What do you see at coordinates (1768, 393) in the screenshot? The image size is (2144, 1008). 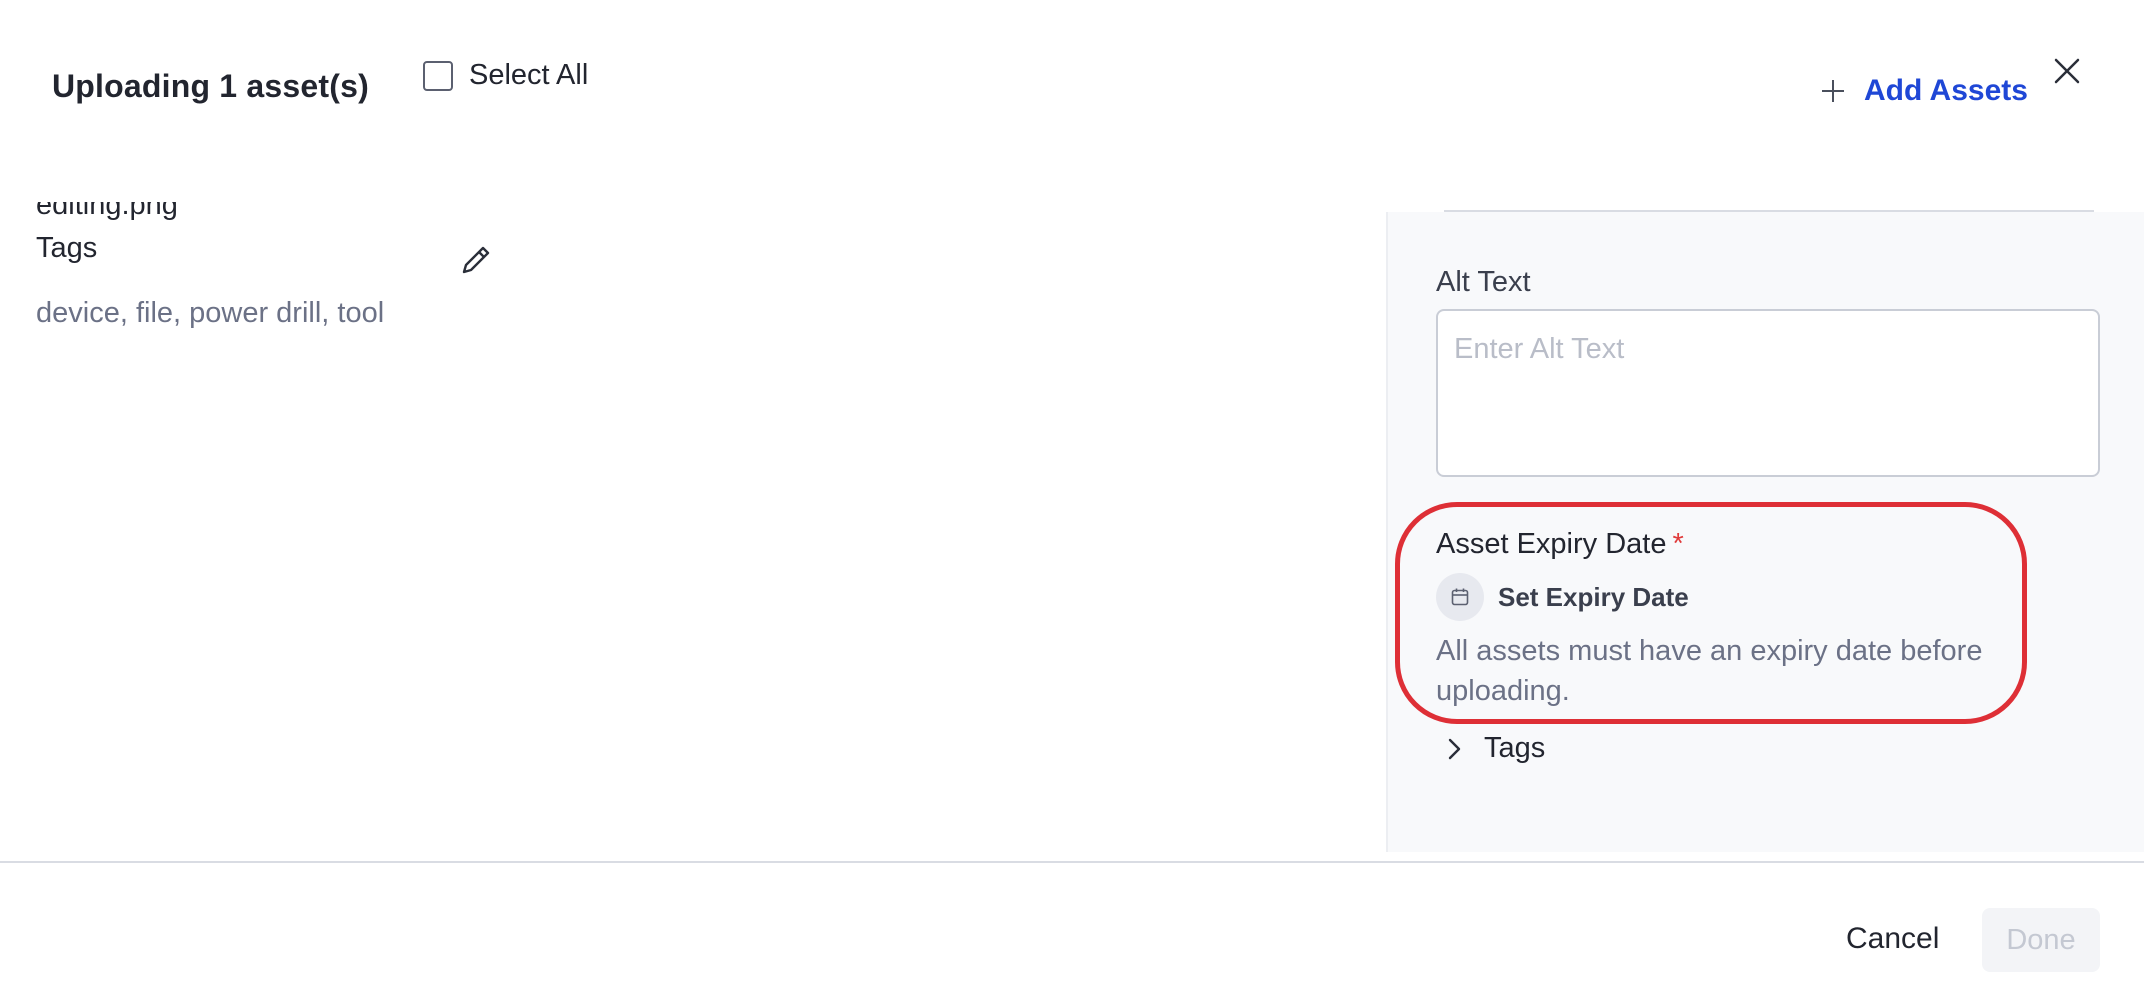 I see `alt-text-input` at bounding box center [1768, 393].